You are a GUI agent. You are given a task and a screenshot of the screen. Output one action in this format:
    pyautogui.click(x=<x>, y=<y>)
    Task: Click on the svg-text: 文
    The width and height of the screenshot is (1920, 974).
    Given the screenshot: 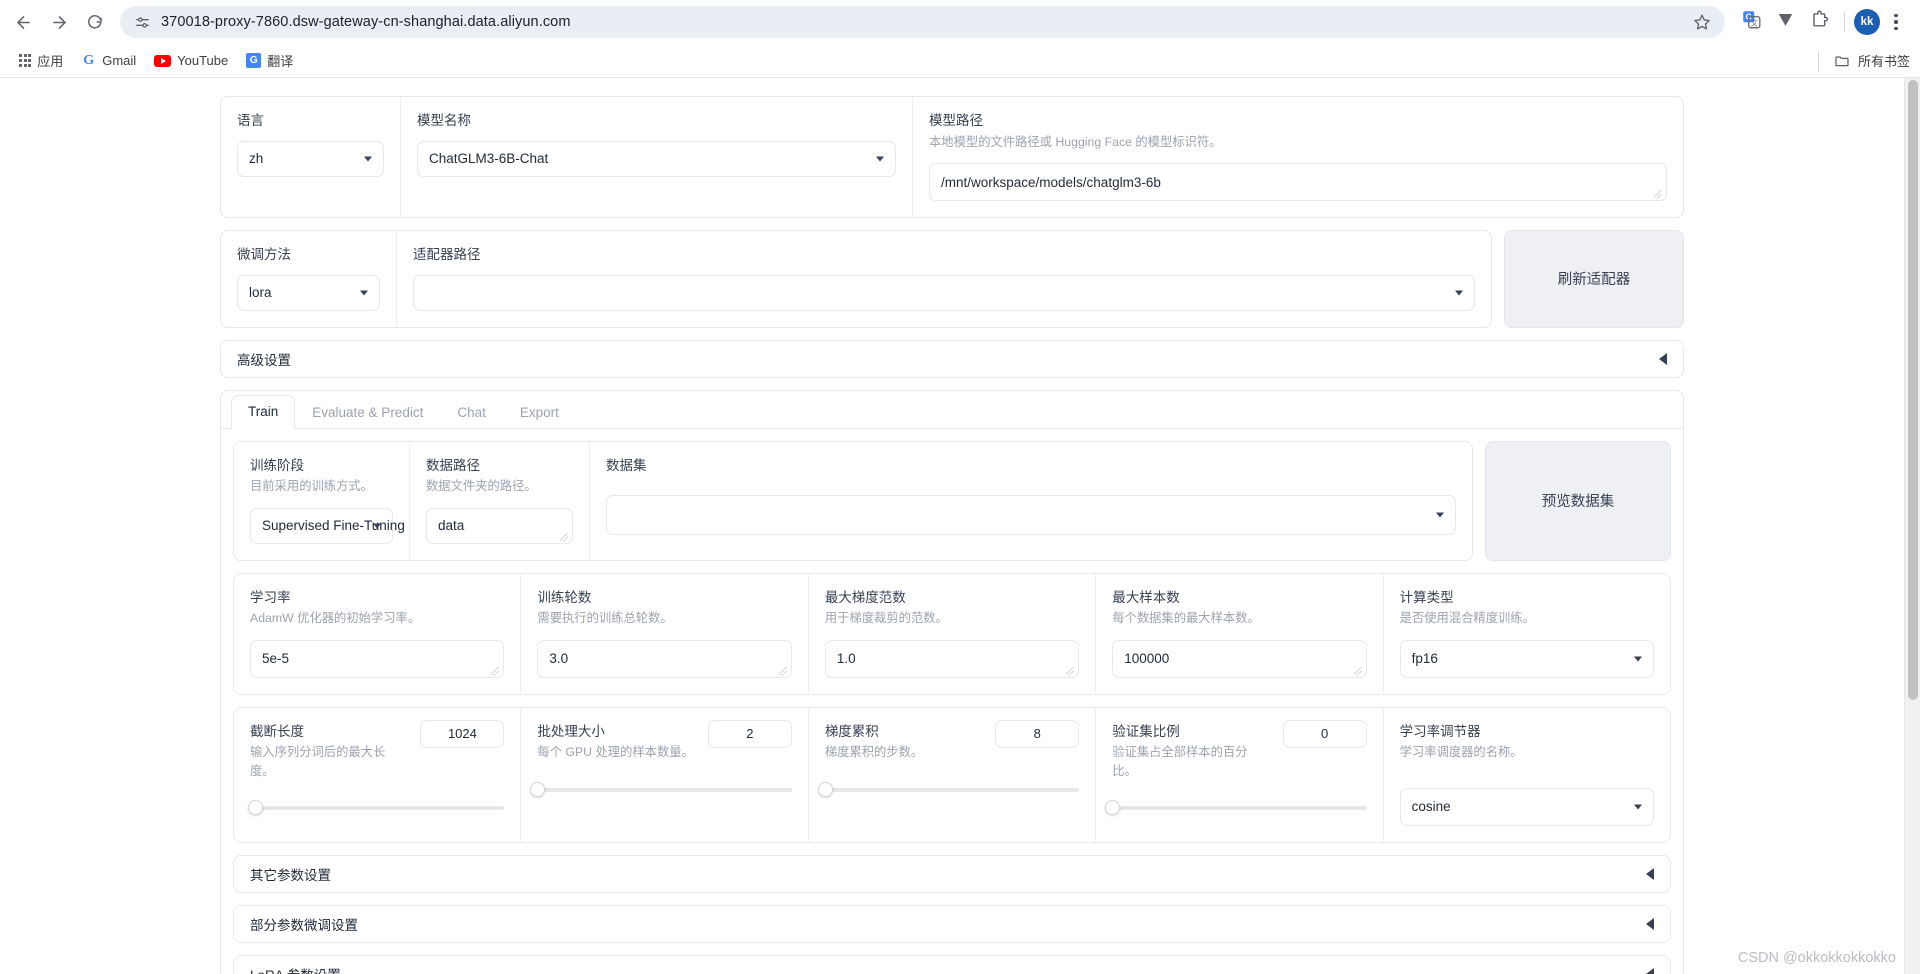 What is the action you would take?
    pyautogui.click(x=1753, y=22)
    